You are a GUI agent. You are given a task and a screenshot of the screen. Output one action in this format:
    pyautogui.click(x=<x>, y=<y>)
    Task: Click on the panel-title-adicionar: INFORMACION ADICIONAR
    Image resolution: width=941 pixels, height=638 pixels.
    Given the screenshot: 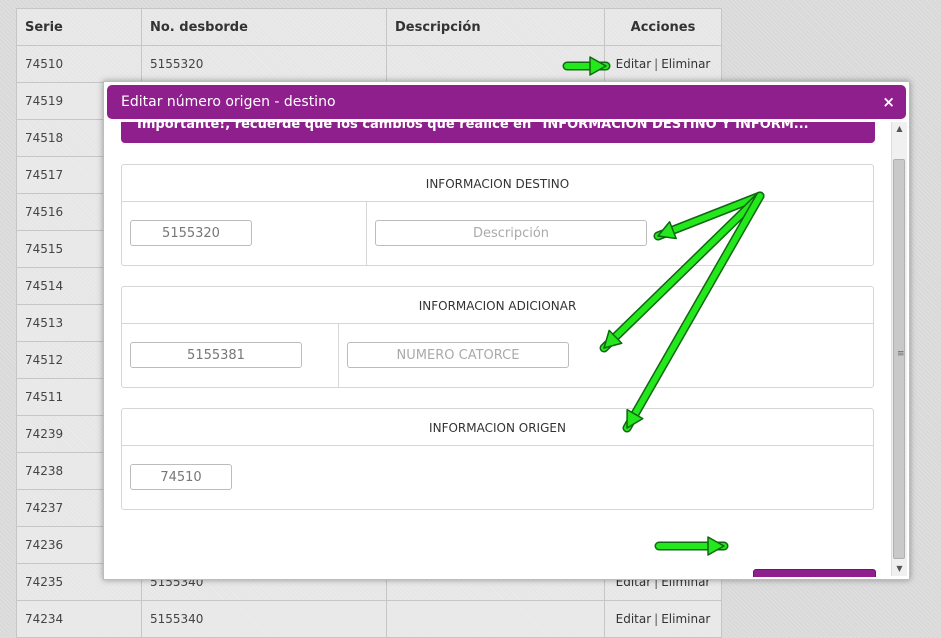 What is the action you would take?
    pyautogui.click(x=497, y=305)
    